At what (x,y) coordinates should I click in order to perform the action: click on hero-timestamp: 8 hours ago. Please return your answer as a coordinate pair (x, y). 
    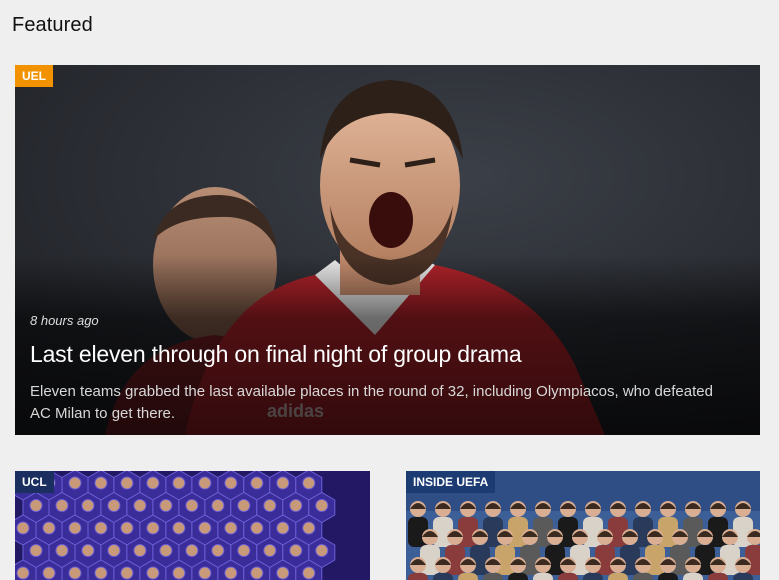
    Looking at the image, I should click on (64, 320).